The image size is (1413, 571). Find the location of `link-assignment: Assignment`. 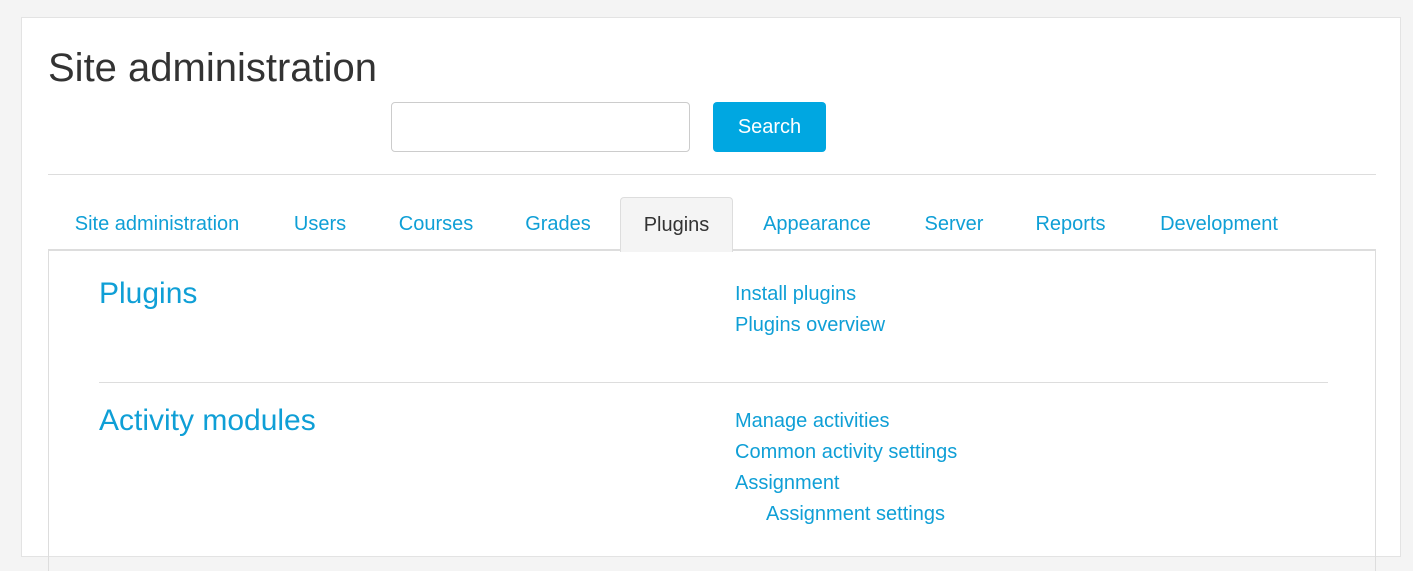

link-assignment: Assignment is located at coordinates (787, 483).